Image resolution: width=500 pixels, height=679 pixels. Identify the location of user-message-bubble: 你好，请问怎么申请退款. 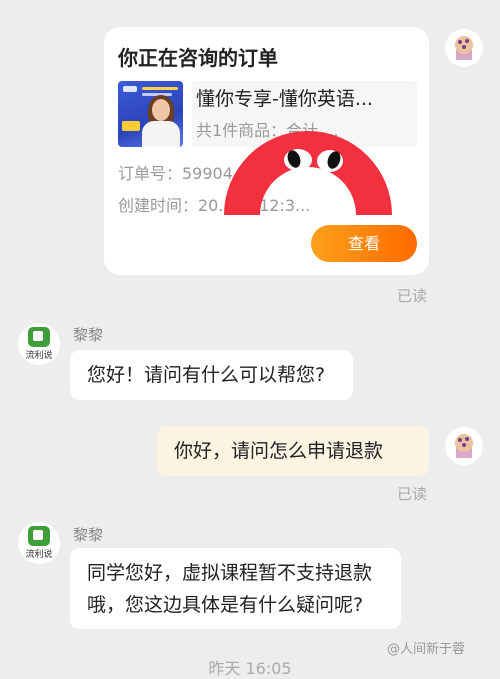
(293, 451).